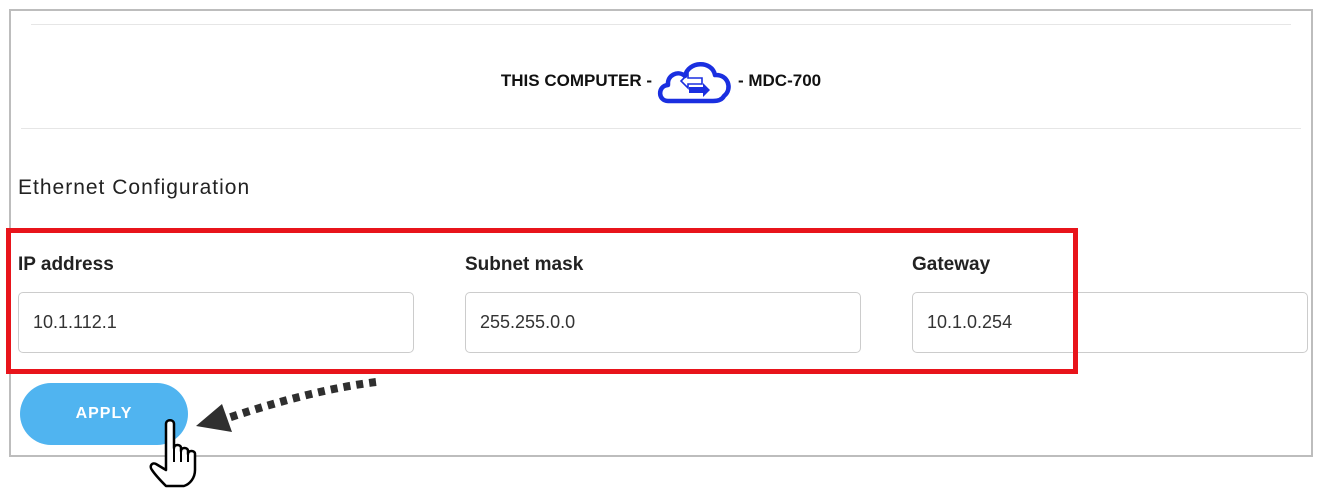 This screenshot has height=488, width=1326. I want to click on gateway-label: Gateway, so click(951, 264).